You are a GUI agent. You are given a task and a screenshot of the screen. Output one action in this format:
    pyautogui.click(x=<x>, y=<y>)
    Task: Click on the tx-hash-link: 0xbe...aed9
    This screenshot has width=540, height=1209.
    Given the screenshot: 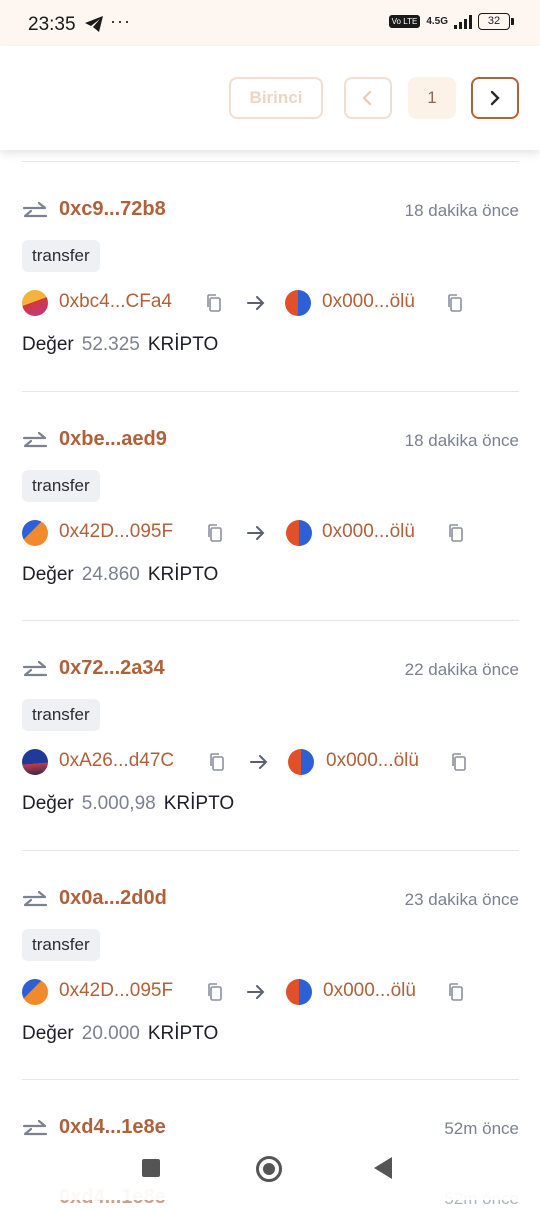 What is the action you would take?
    pyautogui.click(x=113, y=439)
    